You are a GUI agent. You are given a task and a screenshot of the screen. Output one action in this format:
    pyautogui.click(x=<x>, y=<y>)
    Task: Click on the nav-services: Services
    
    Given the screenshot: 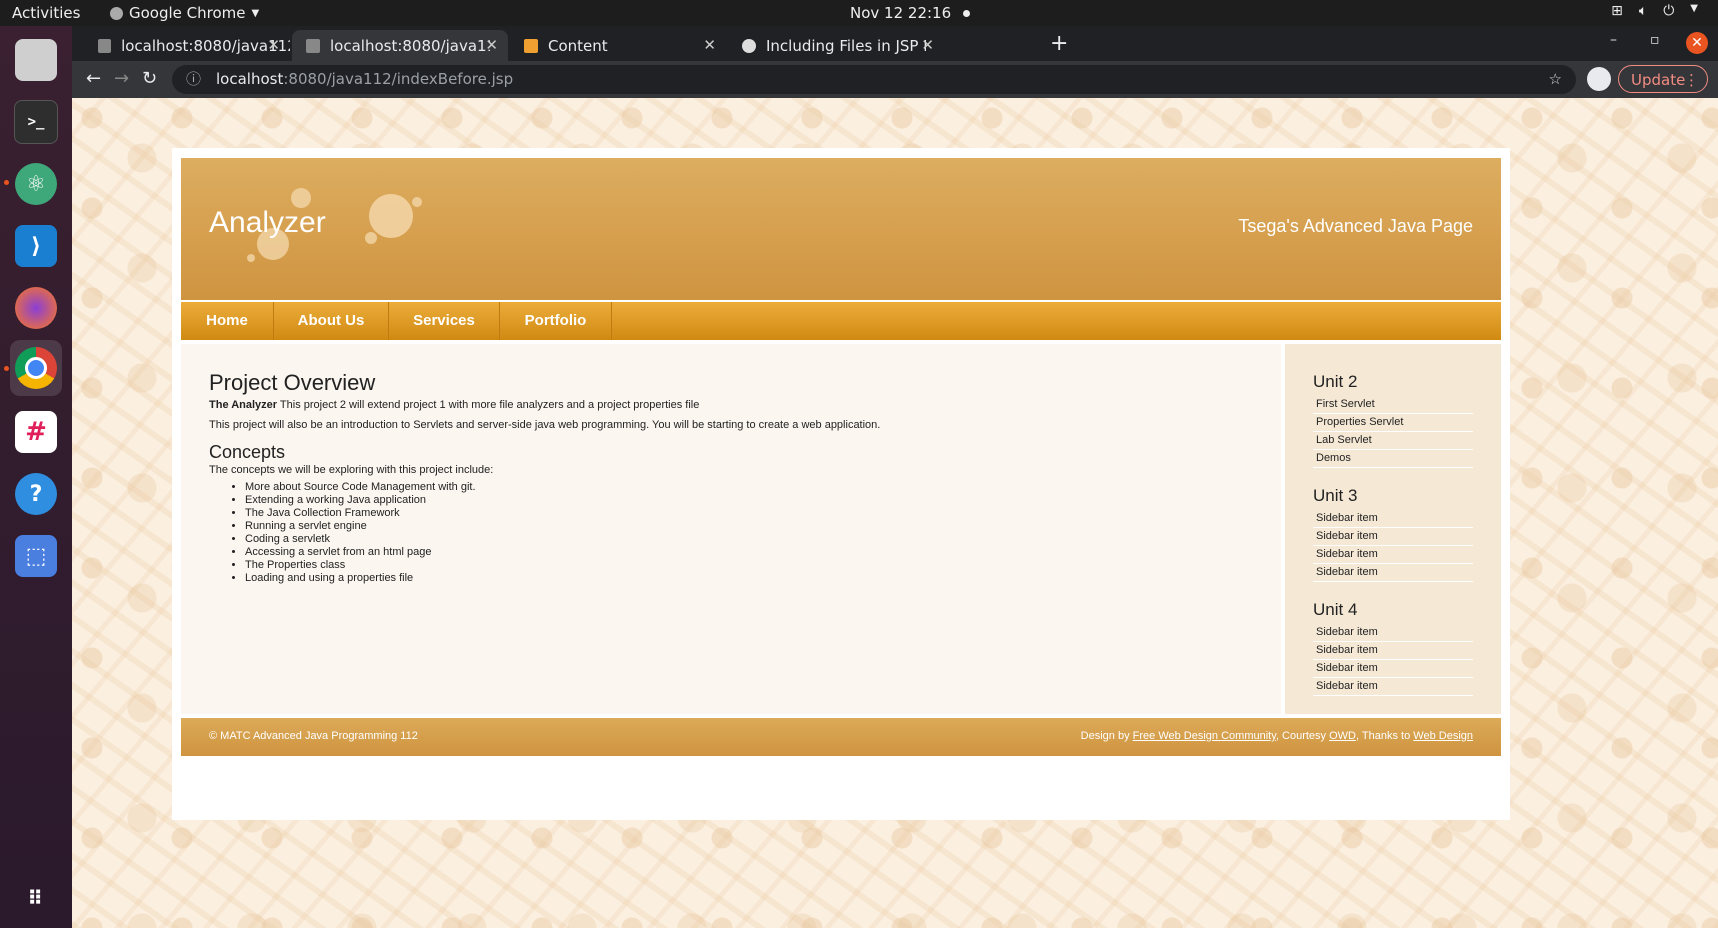 What is the action you would take?
    pyautogui.click(x=444, y=321)
    